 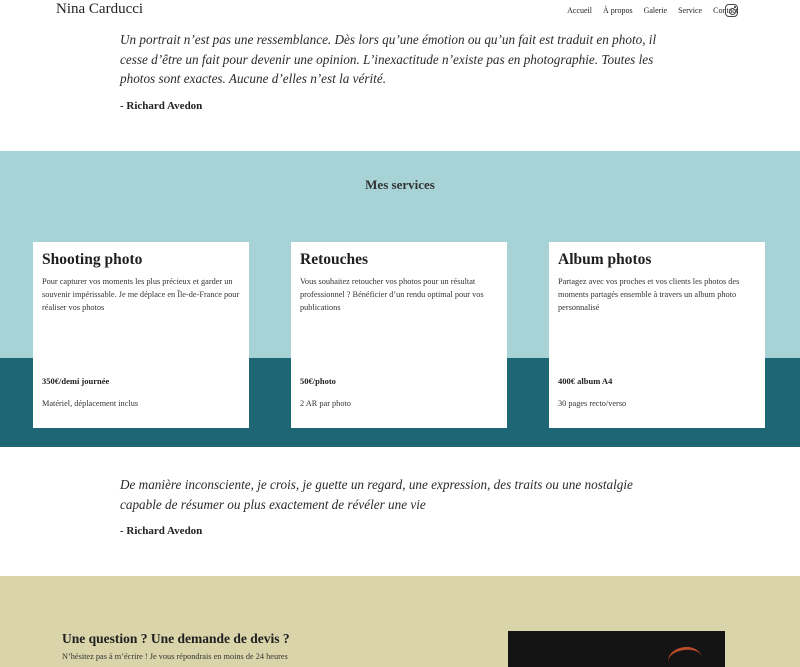 What do you see at coordinates (605, 259) in the screenshot?
I see `service-card-title: Album photos` at bounding box center [605, 259].